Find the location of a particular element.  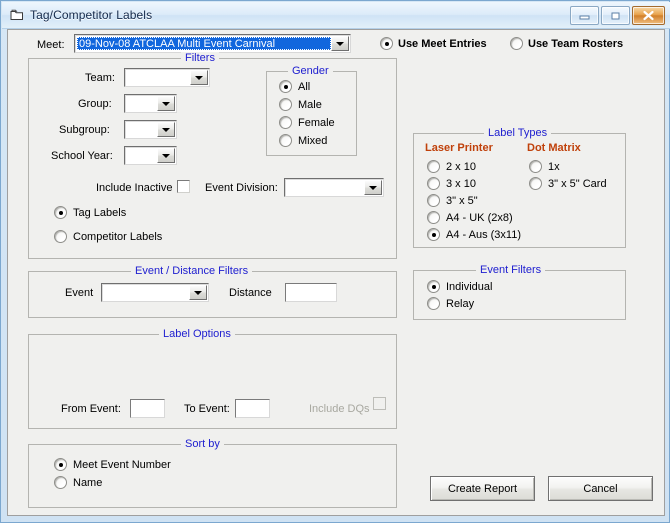

distance-input is located at coordinates (311, 292).